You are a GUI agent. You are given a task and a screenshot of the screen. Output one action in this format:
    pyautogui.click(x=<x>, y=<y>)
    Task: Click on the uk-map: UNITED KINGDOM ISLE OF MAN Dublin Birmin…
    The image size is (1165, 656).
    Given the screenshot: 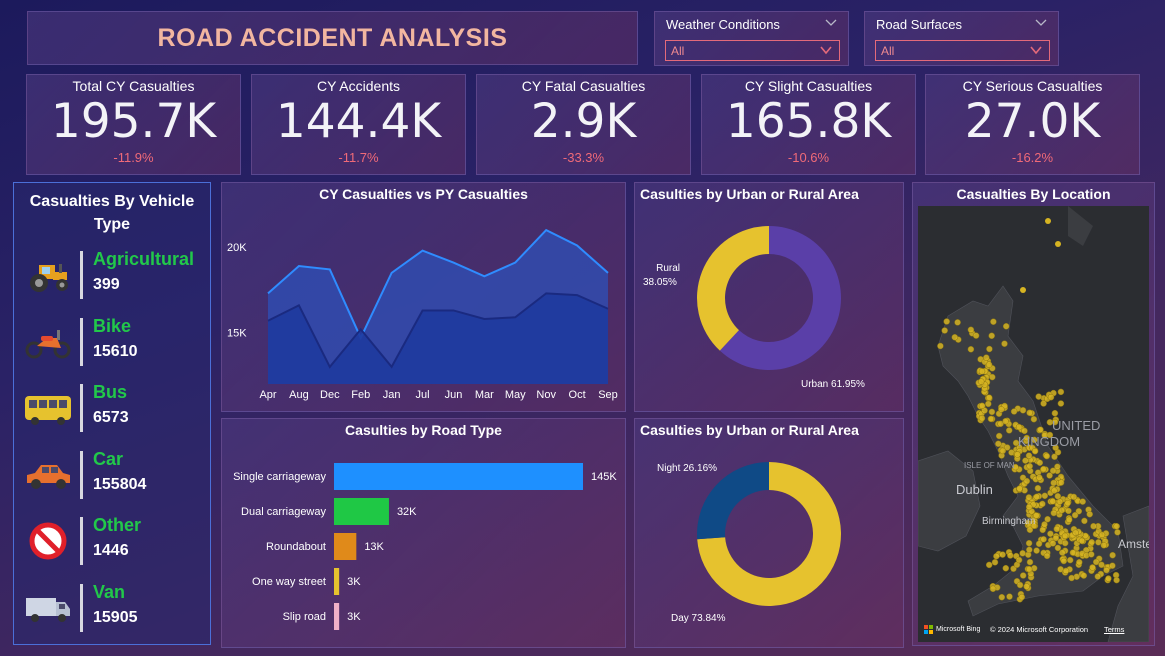 What is the action you would take?
    pyautogui.click(x=1033, y=424)
    